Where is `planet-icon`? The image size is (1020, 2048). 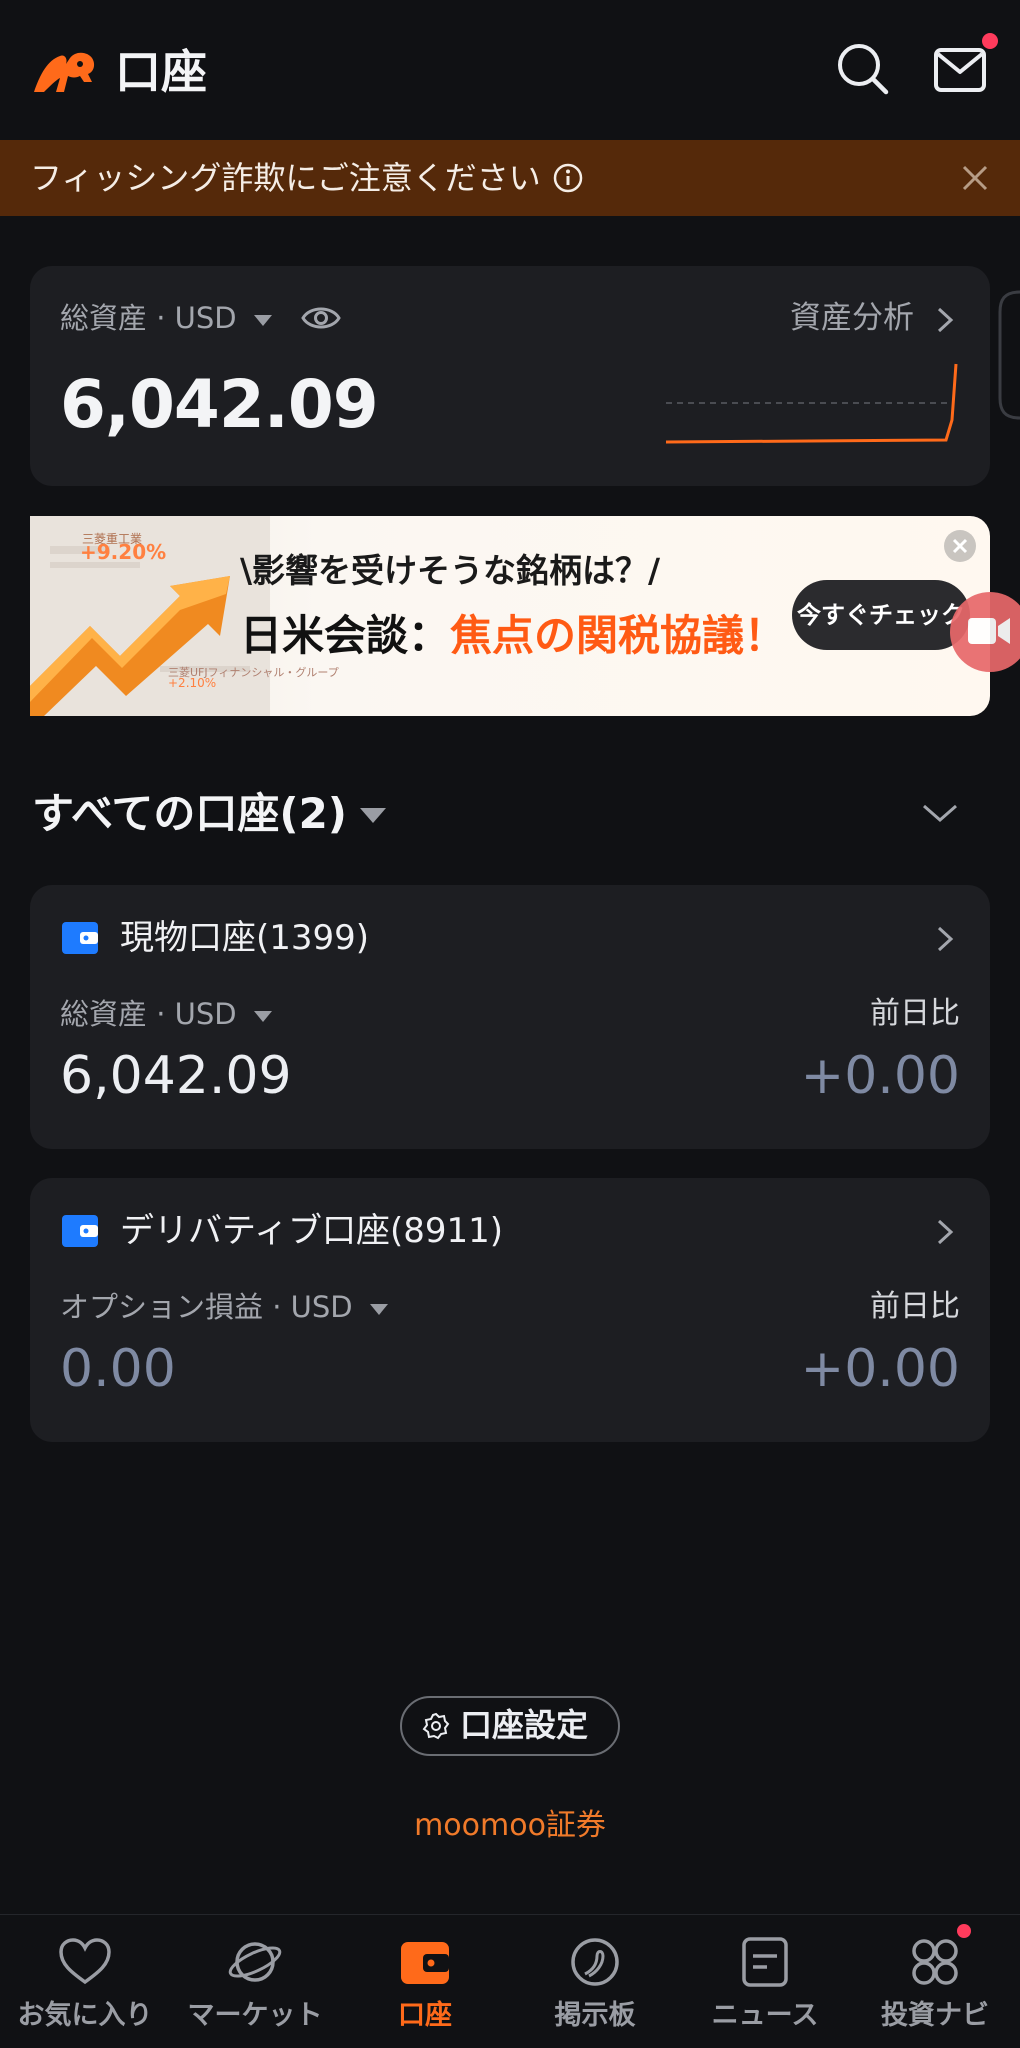 planet-icon is located at coordinates (255, 1962).